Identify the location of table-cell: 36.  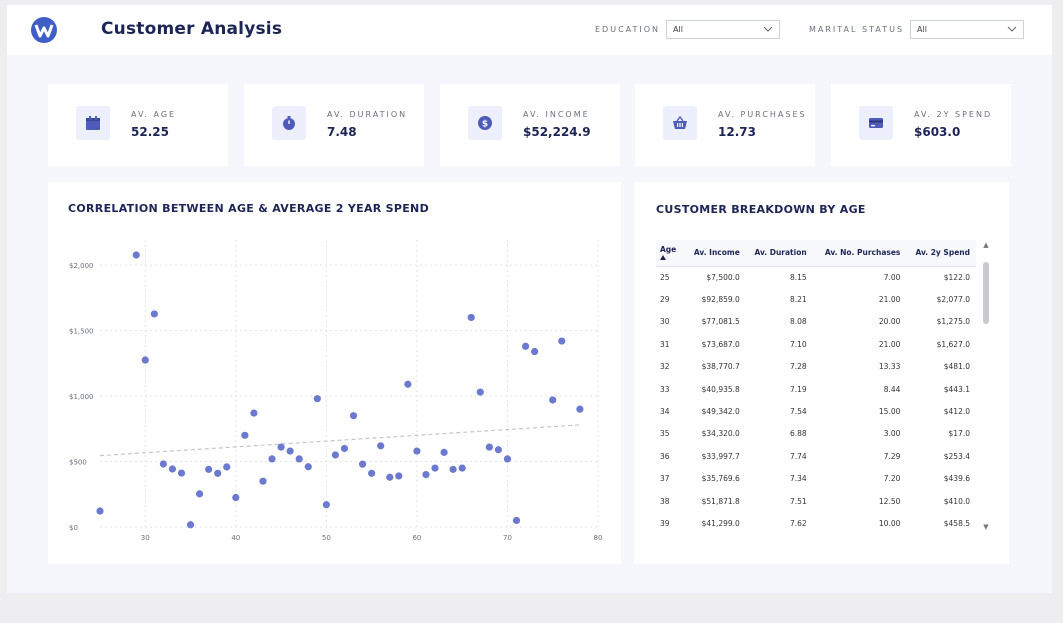
(665, 456).